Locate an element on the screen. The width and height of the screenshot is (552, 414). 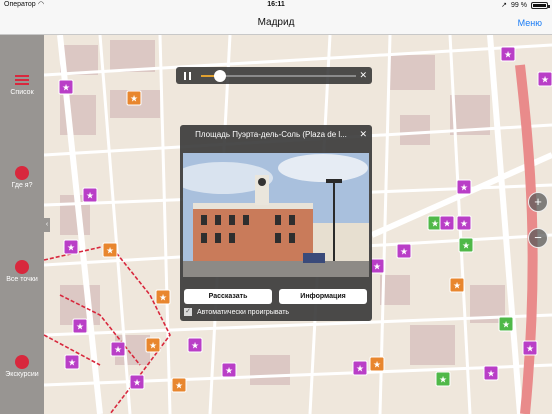
sidebar-item-label: Список is located at coordinates (22, 92).